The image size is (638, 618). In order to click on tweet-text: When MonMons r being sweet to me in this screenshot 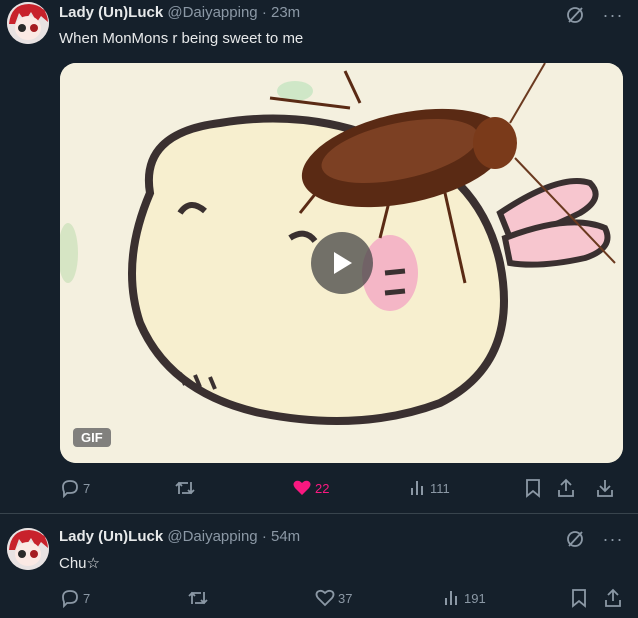, I will do `click(181, 38)`.